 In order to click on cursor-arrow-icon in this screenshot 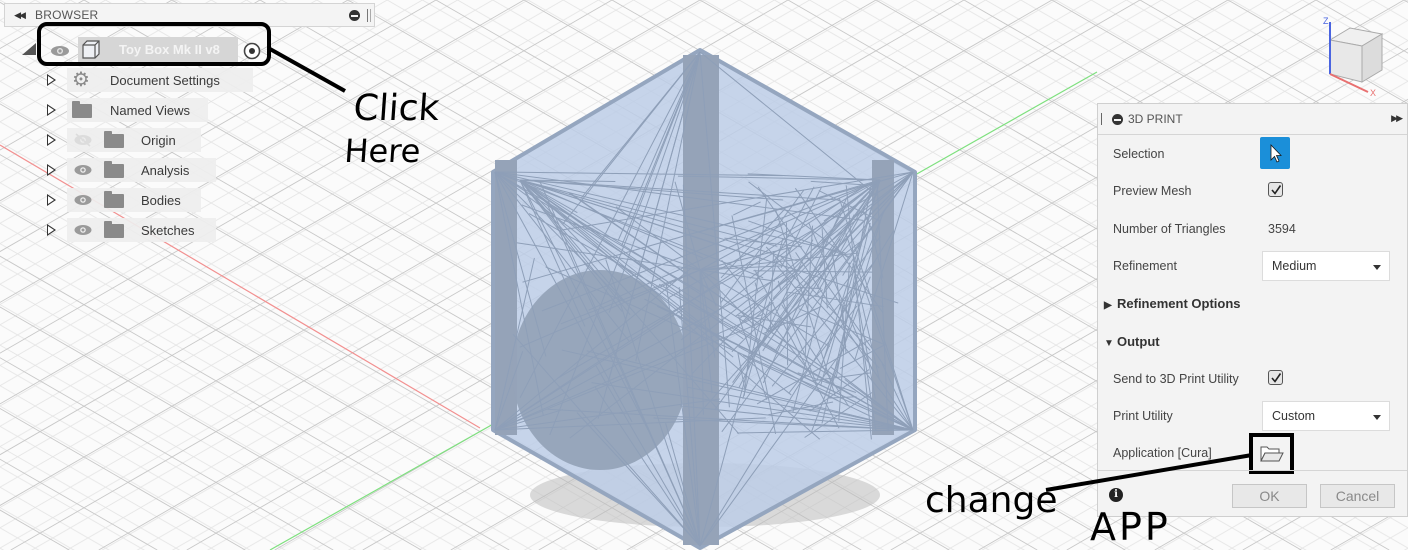, I will do `click(1276, 153)`.